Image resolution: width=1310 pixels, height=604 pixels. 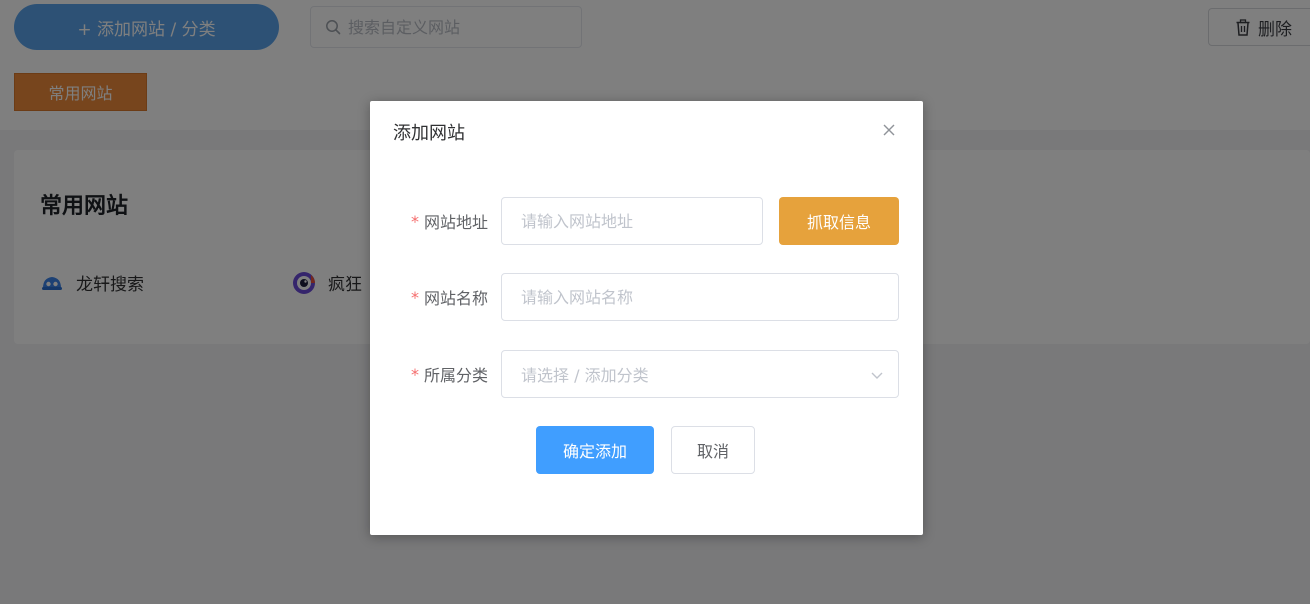 I want to click on url-input, so click(x=632, y=221).